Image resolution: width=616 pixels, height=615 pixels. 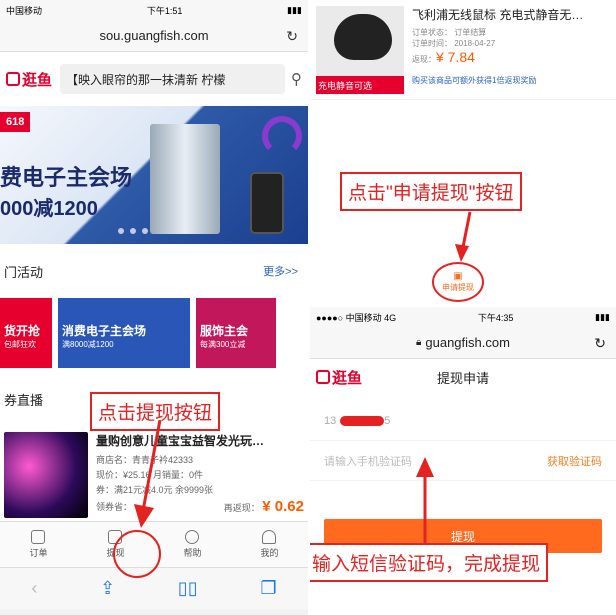 What do you see at coordinates (145, 460) in the screenshot?
I see `shop-name: 商店名：青青子衿42333` at bounding box center [145, 460].